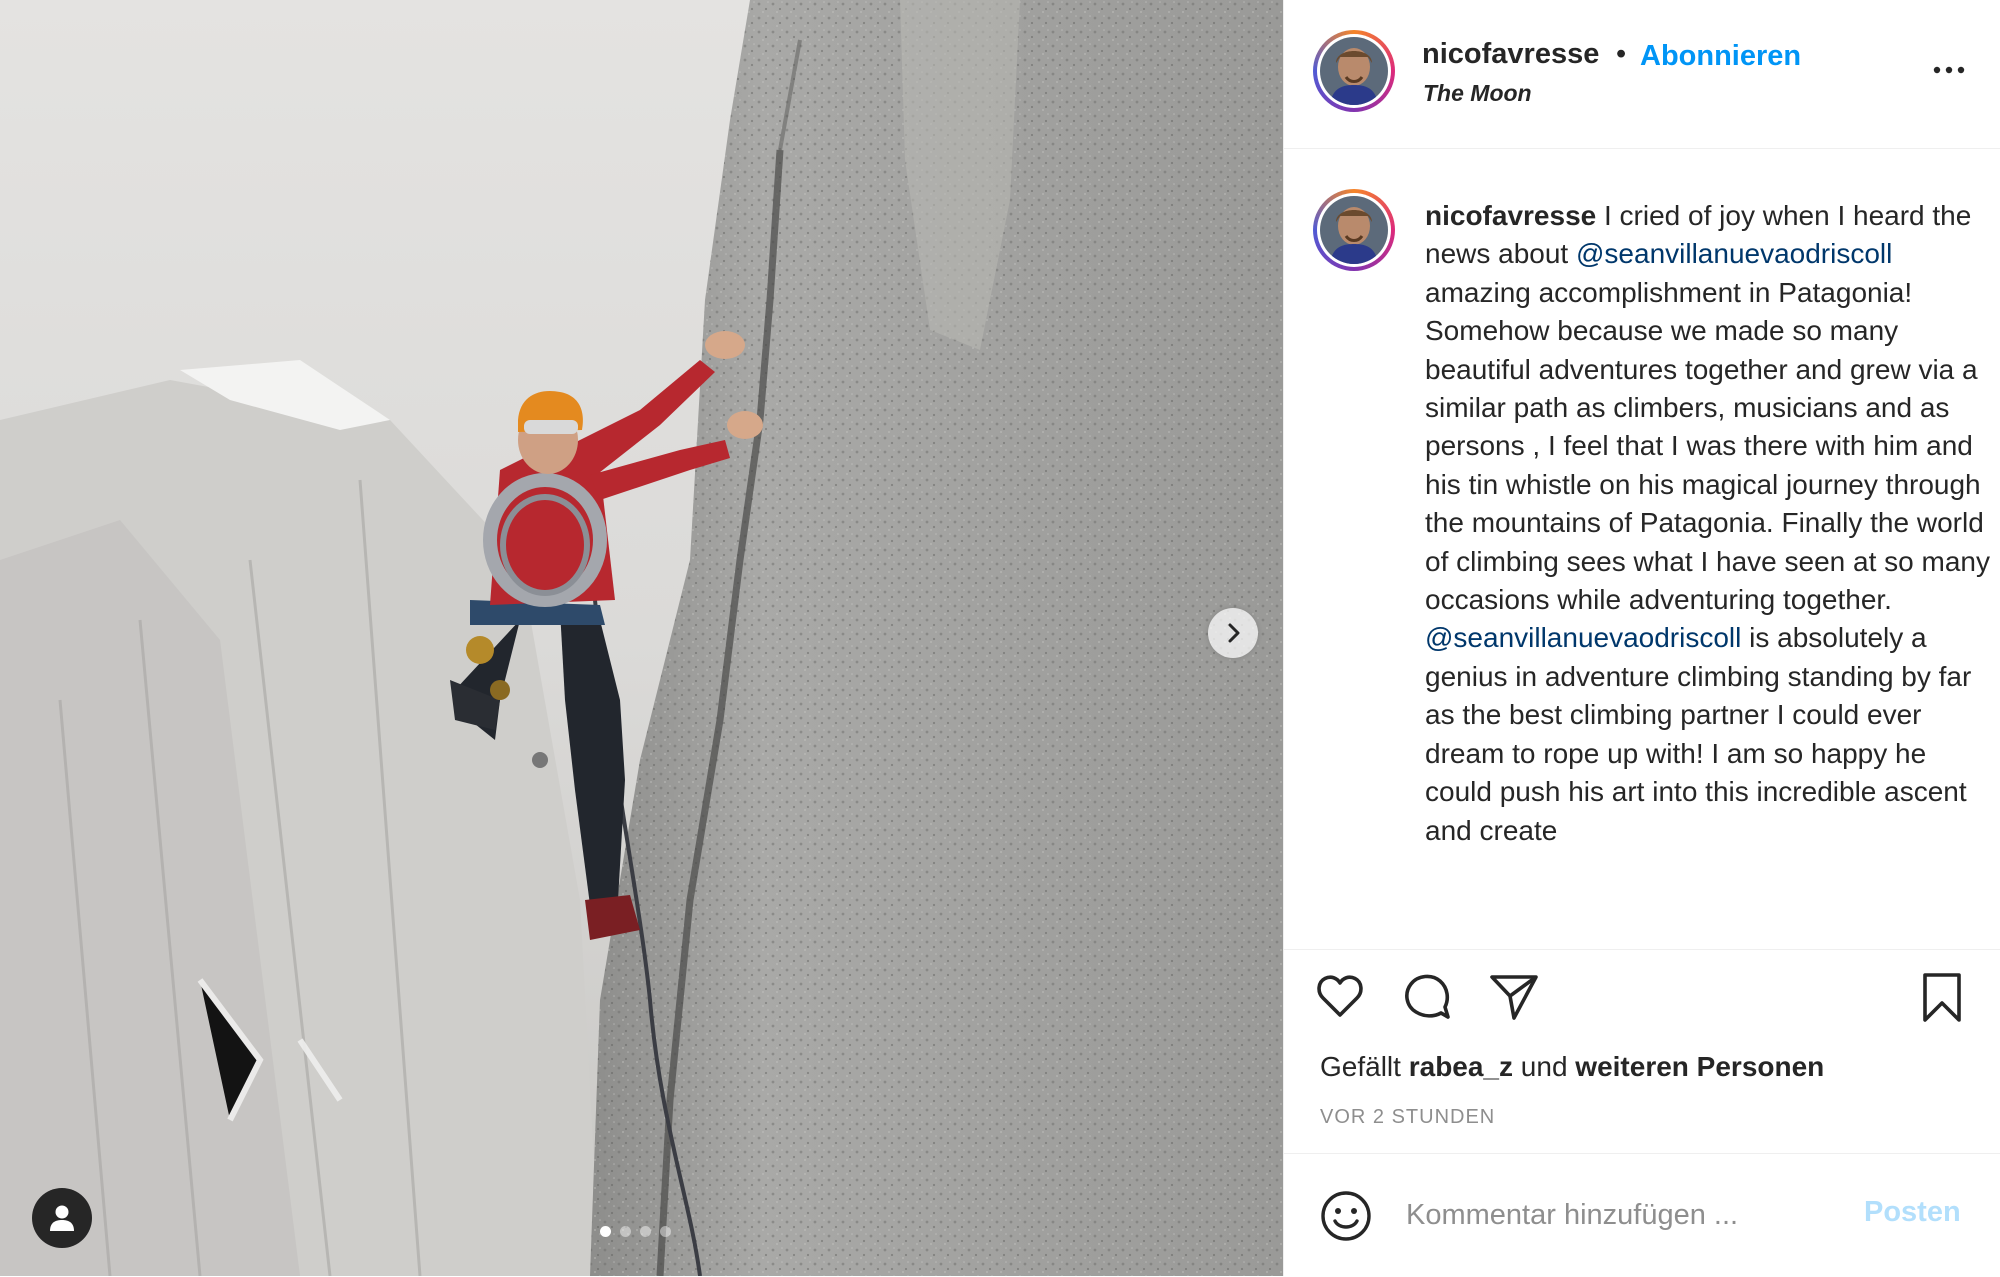  What do you see at coordinates (1510, 215) in the screenshot?
I see `caption-username: nicofavresse` at bounding box center [1510, 215].